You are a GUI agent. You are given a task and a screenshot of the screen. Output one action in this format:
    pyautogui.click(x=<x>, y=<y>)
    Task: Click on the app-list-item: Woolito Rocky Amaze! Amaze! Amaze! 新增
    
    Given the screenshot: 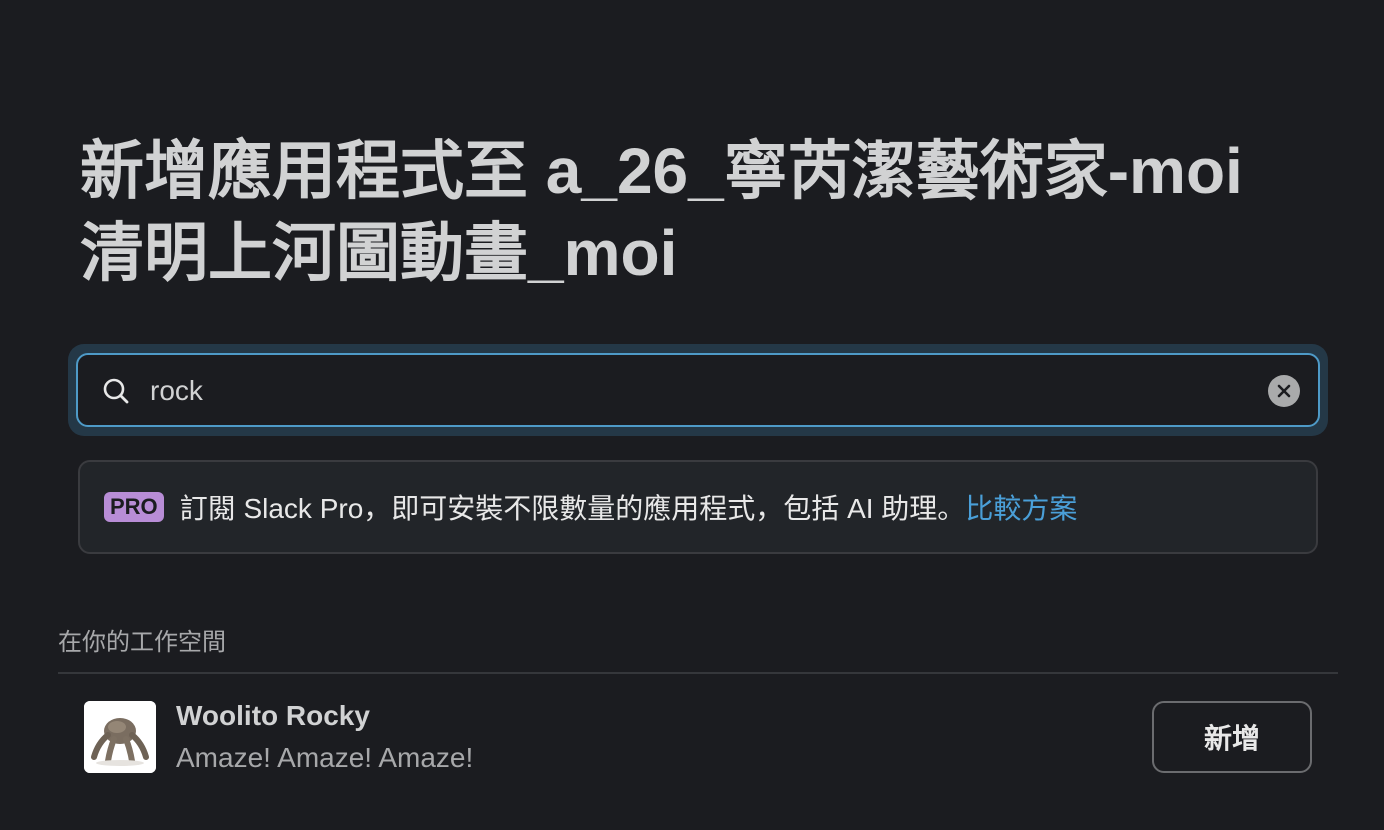 What is the action you would take?
    pyautogui.click(x=698, y=740)
    